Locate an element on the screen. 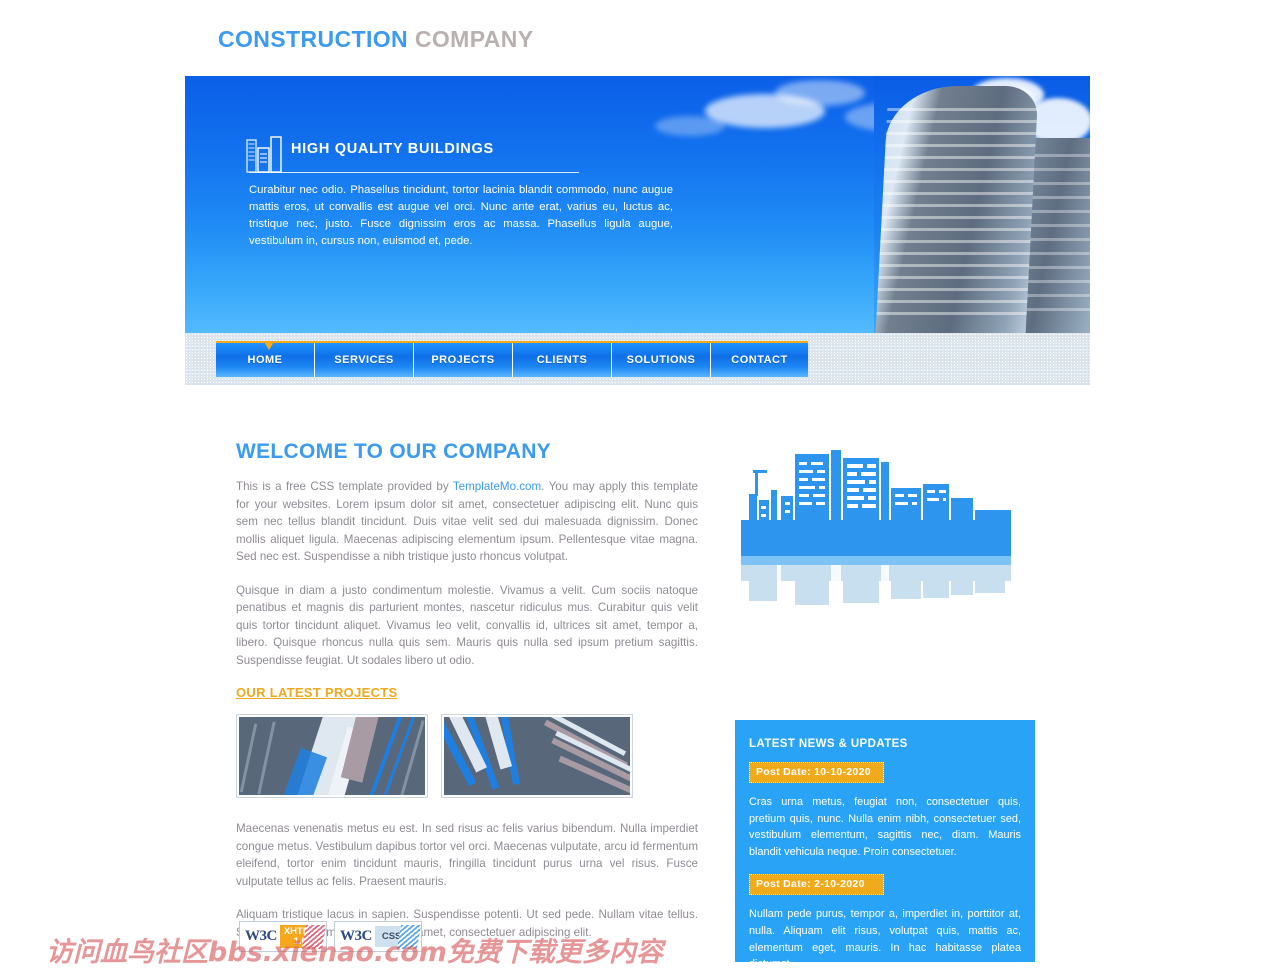 The width and height of the screenshot is (1280, 977). city-skyline-icon is located at coordinates (876, 527).